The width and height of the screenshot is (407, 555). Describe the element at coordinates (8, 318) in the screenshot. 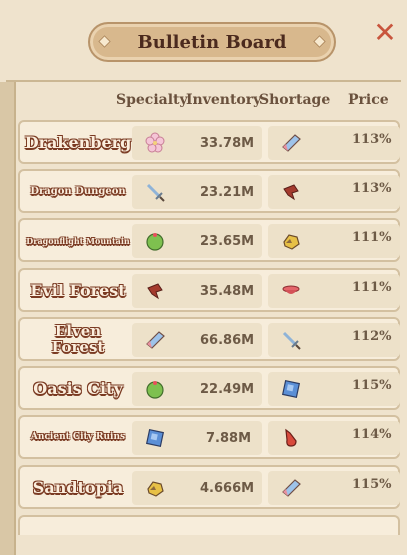

I see `left-scroll-rail` at that location.